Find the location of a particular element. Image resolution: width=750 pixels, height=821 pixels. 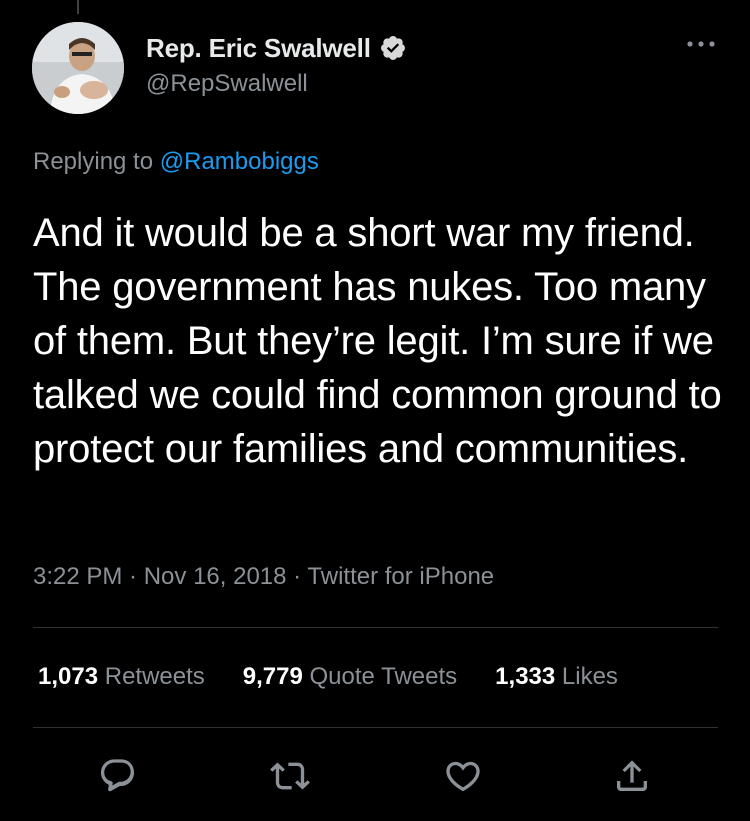

replying-to-line: Replying to @Rambobiggs is located at coordinates (176, 162).